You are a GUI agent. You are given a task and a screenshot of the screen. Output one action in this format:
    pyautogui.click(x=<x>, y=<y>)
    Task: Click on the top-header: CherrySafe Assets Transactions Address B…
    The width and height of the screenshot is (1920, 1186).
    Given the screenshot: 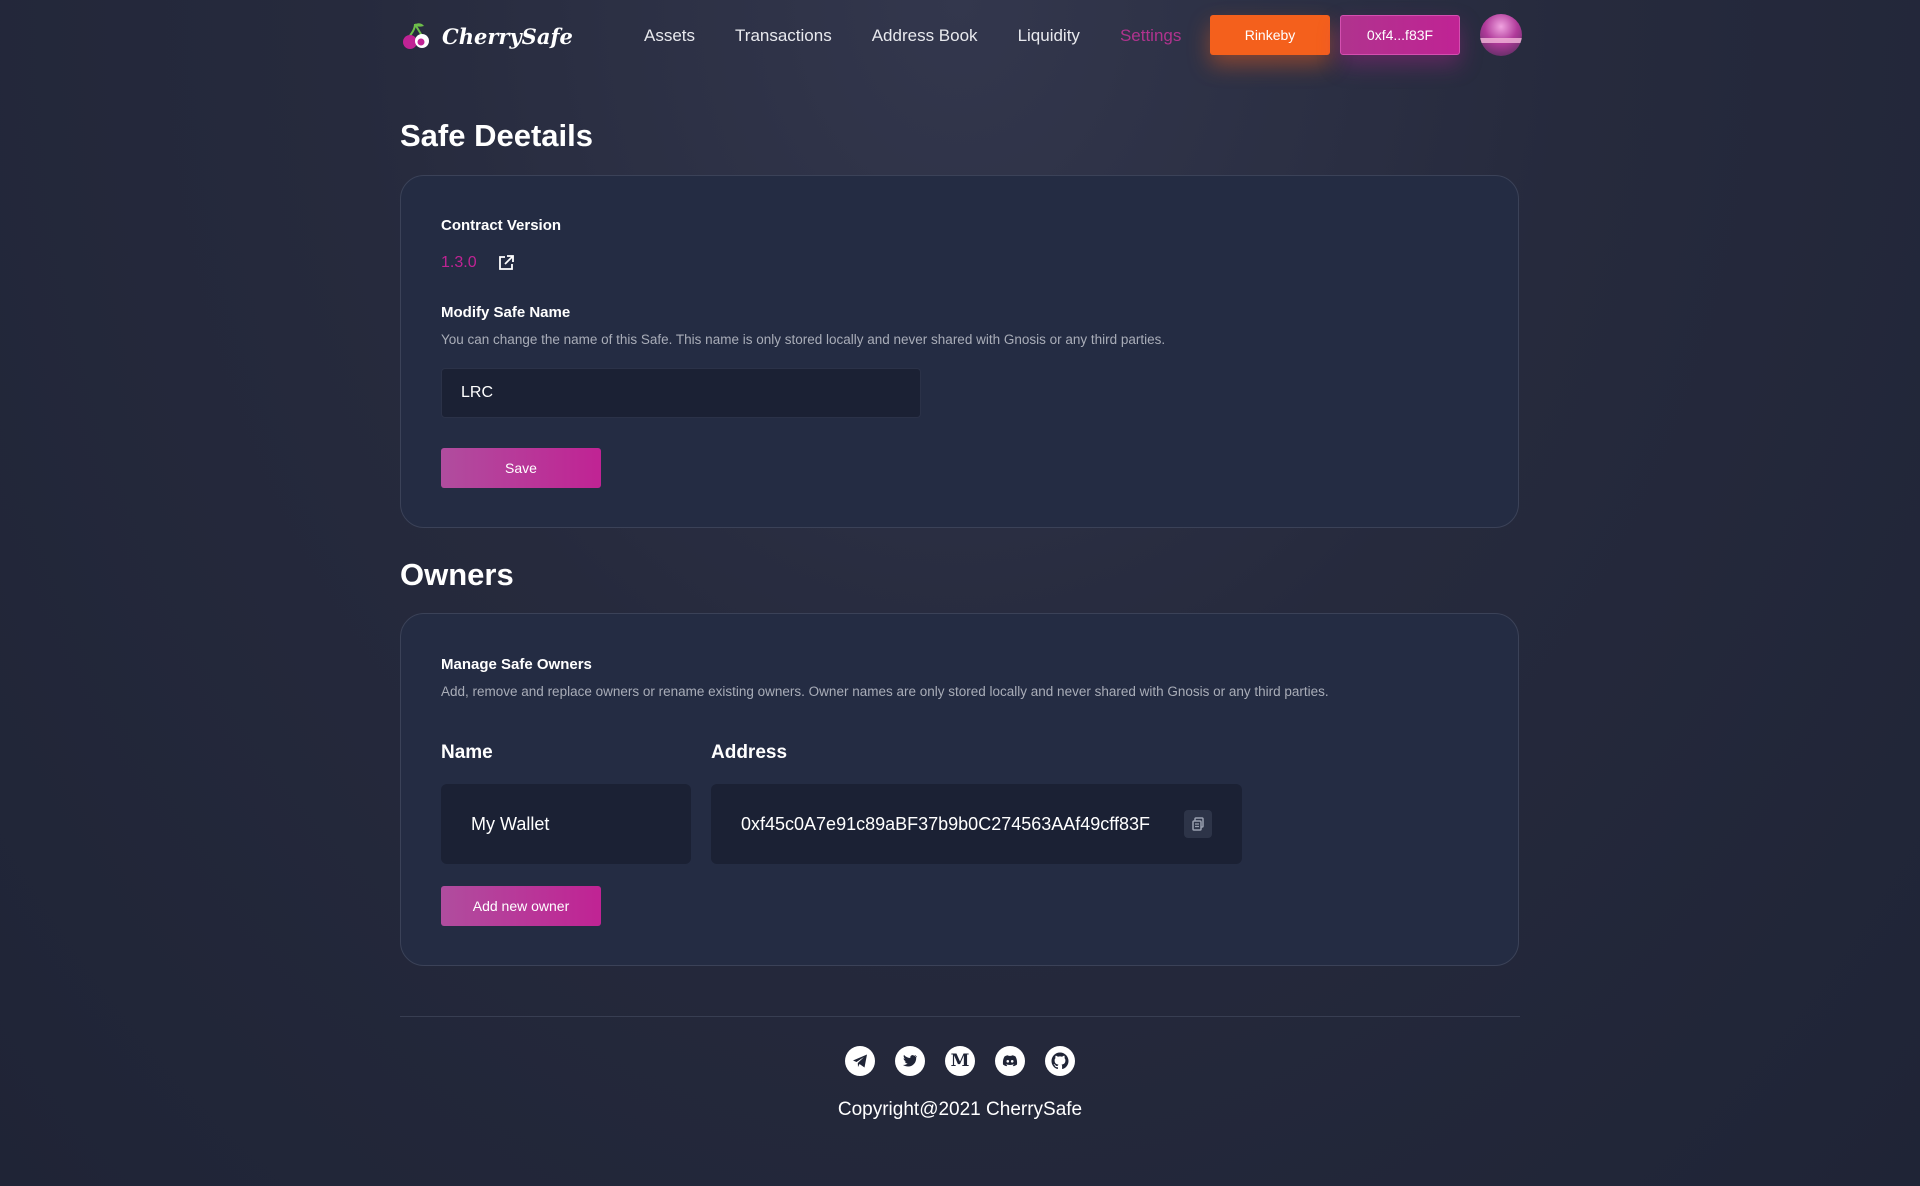 What is the action you would take?
    pyautogui.click(x=961, y=36)
    